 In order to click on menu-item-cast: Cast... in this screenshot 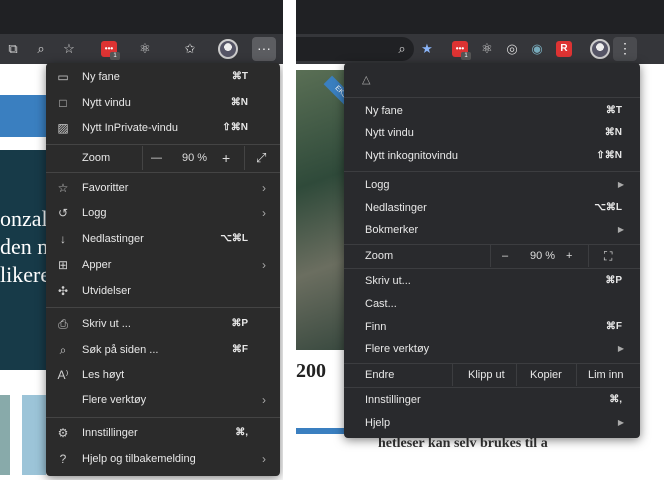, I will do `click(492, 304)`.